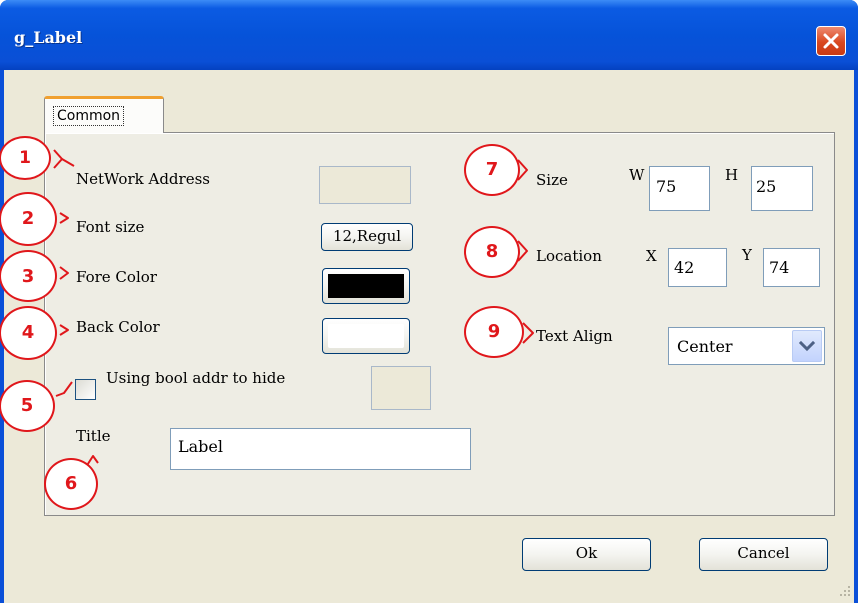  I want to click on chevron-down-icon, so click(807, 346).